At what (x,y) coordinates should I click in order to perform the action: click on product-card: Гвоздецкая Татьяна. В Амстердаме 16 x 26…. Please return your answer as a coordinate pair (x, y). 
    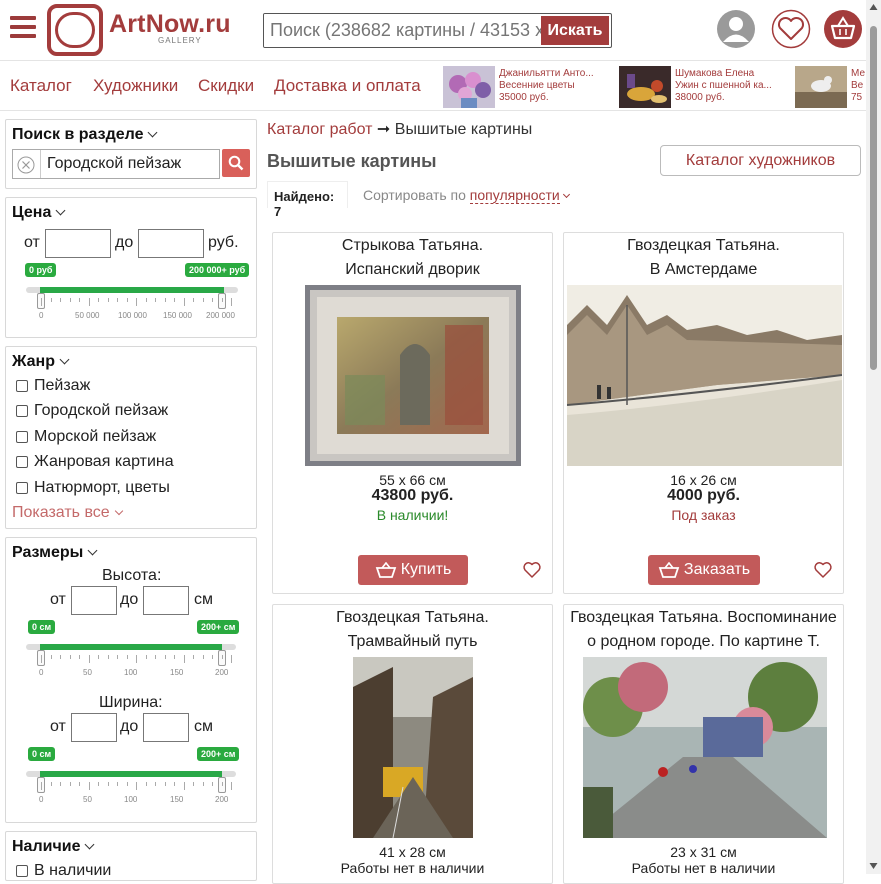
    Looking at the image, I should click on (703, 413).